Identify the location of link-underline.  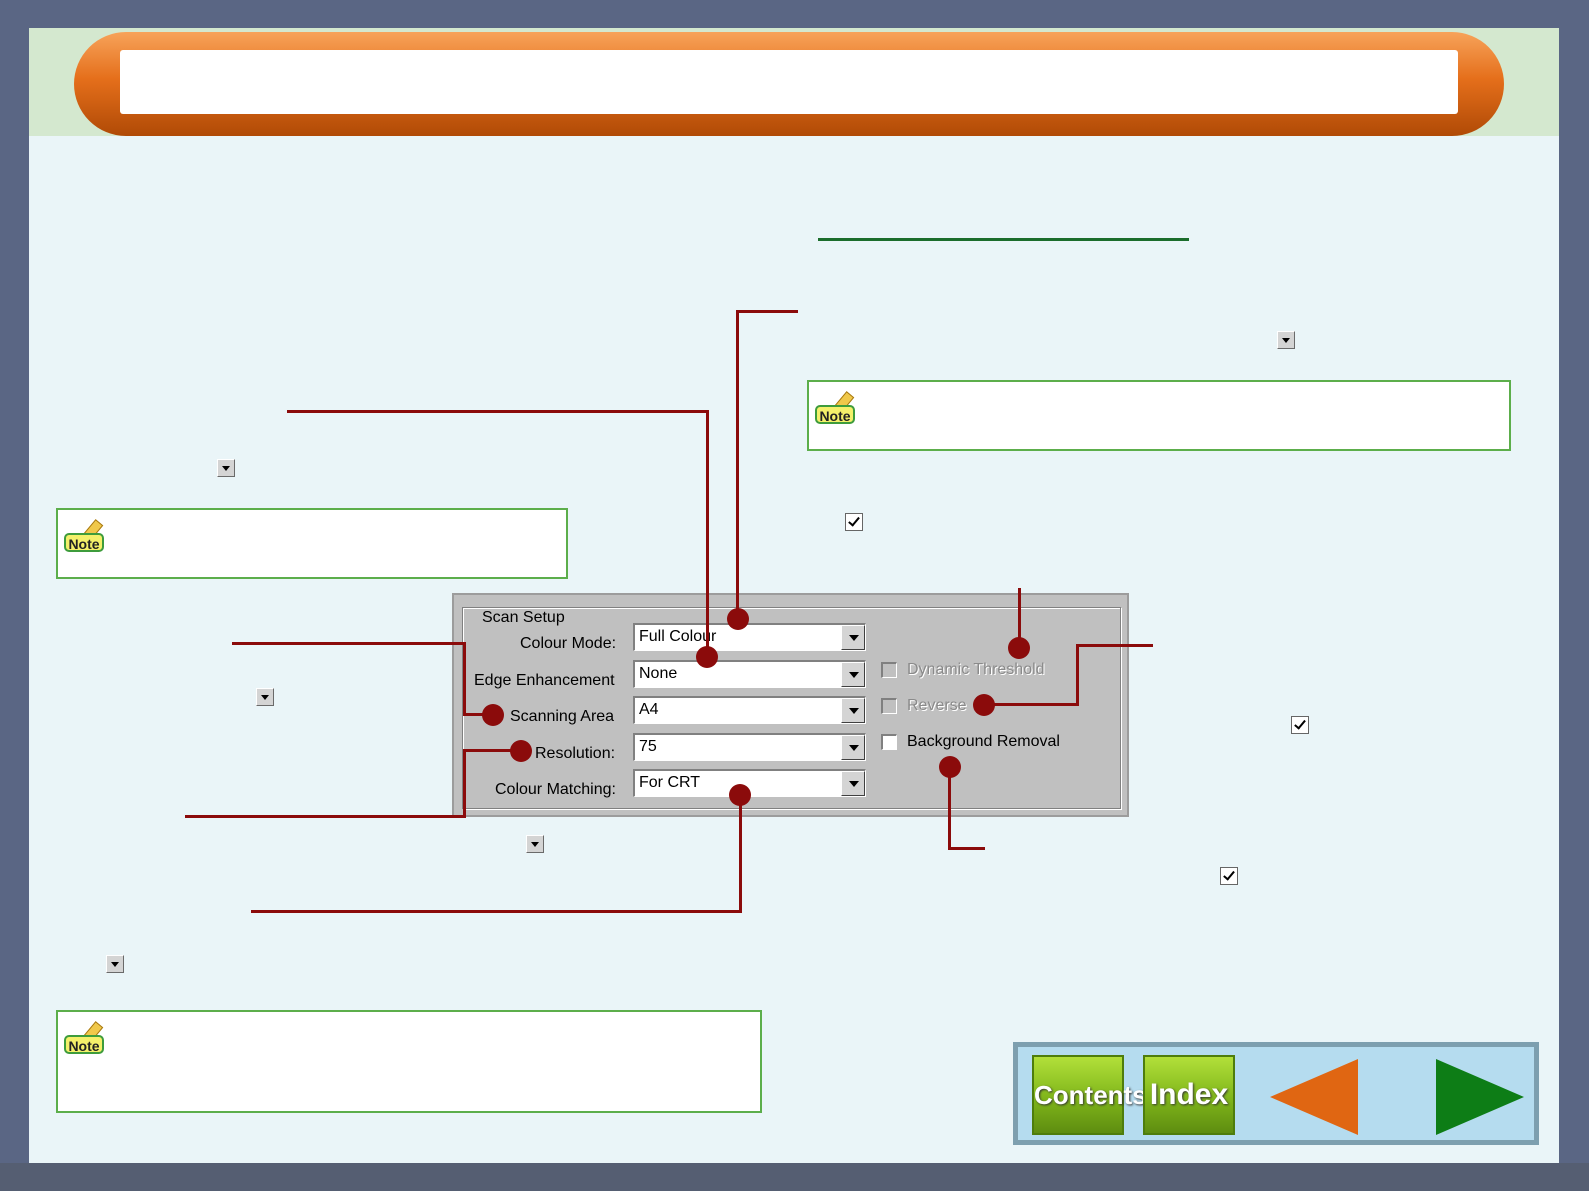
(1003, 239).